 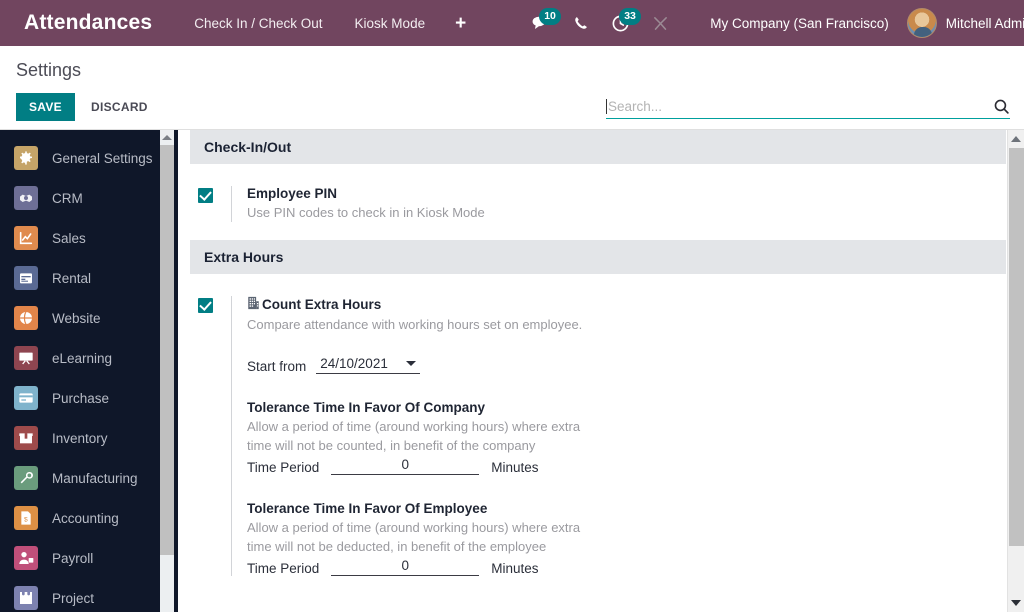 What do you see at coordinates (73, 598) in the screenshot?
I see `sidebar-item-label: Project` at bounding box center [73, 598].